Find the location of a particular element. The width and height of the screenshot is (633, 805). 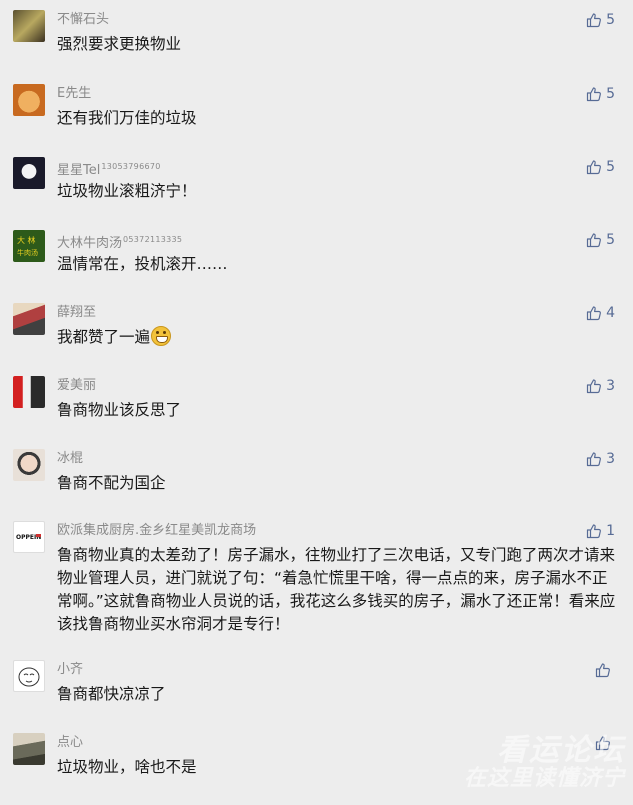

commenter-name: 不懈石头 is located at coordinates (83, 19).